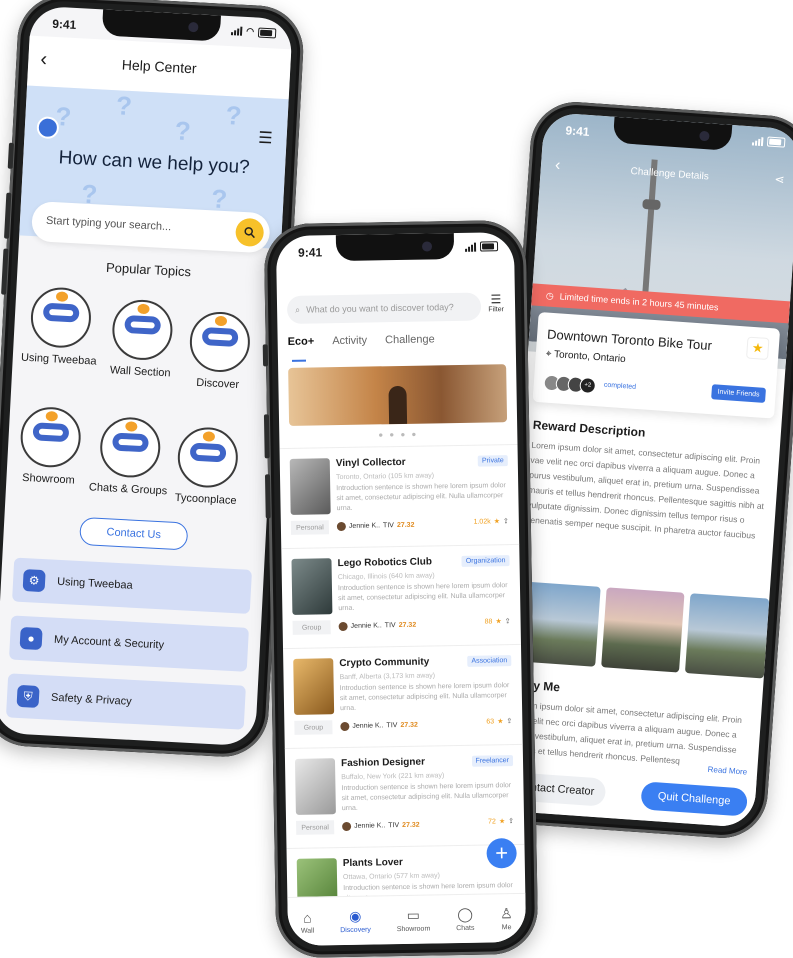 This screenshot has height=958, width=793. I want to click on gear-icon: ⚙, so click(34, 581).